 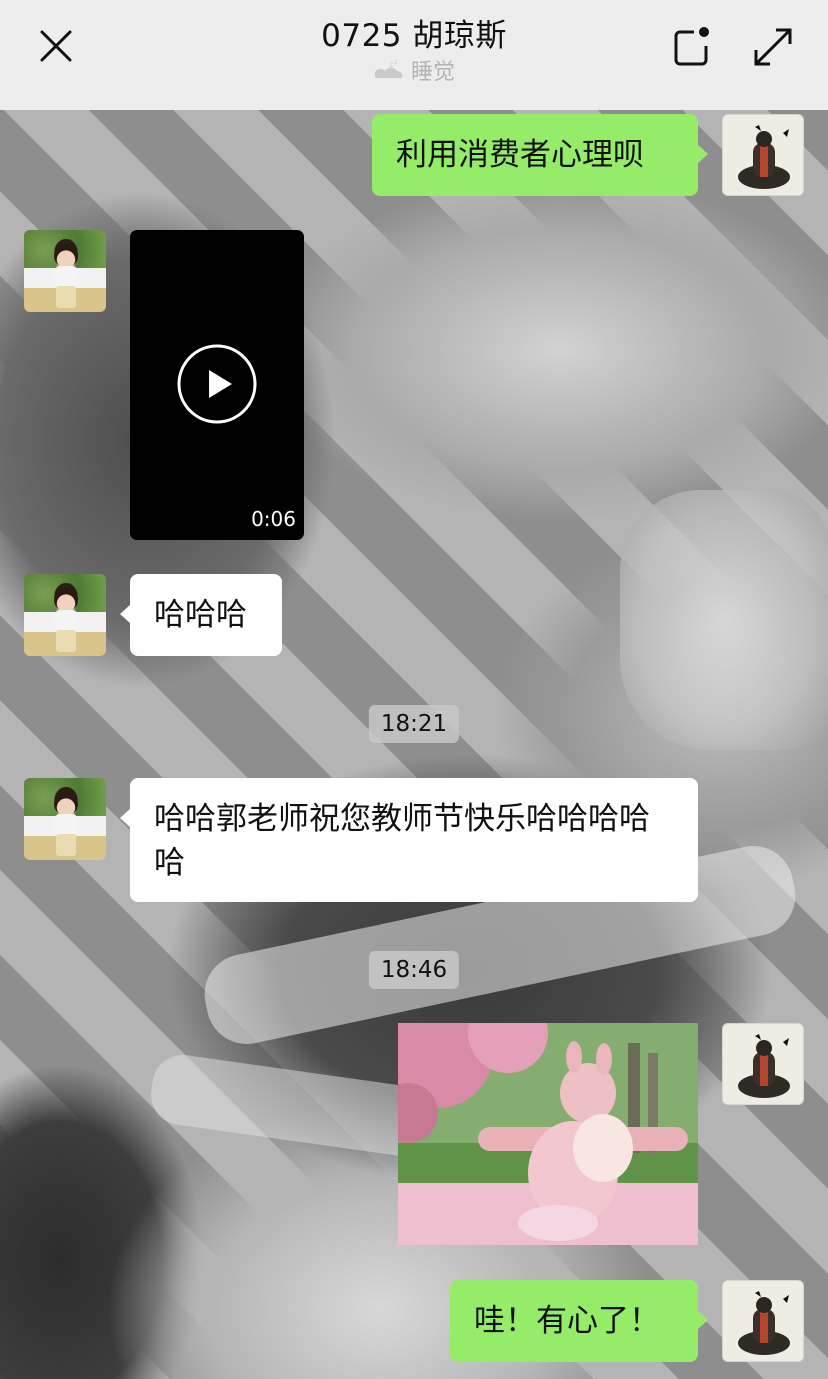 I want to click on message-text: 哈哈郭老师祝您教师节快乐哈哈哈哈哈, so click(x=402, y=841).